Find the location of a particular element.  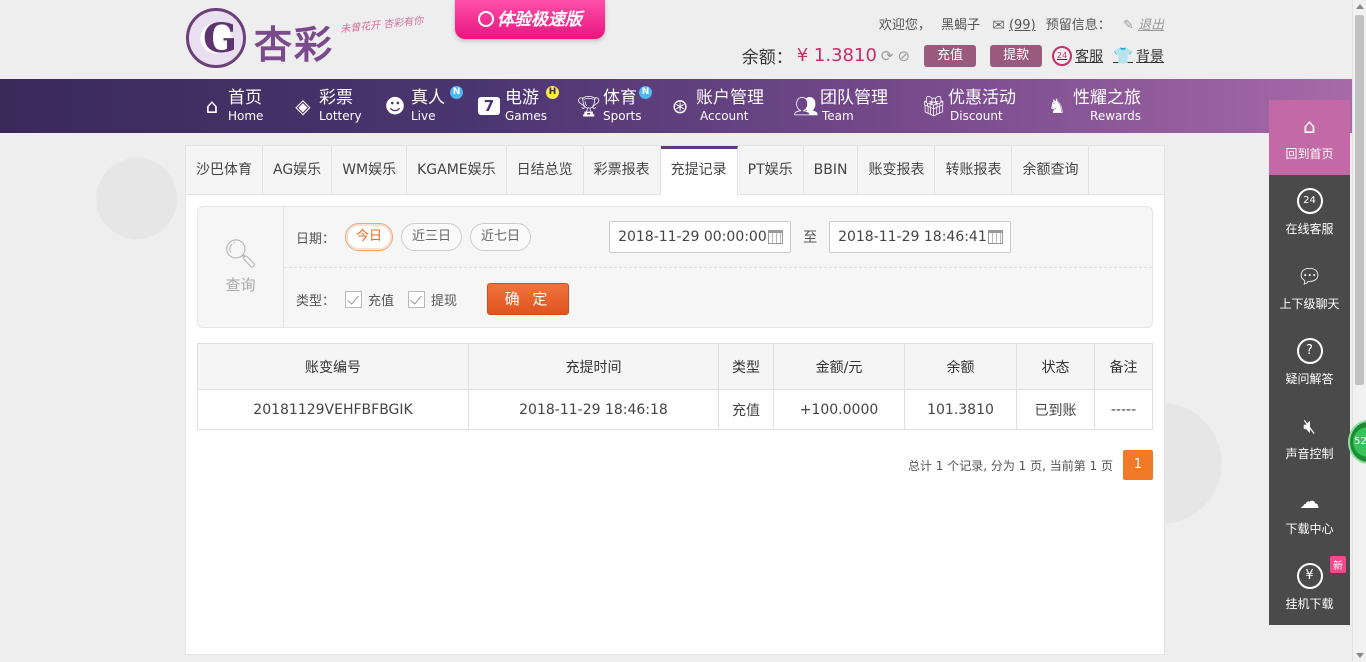

page-scrollbar is located at coordinates (1359, 331).